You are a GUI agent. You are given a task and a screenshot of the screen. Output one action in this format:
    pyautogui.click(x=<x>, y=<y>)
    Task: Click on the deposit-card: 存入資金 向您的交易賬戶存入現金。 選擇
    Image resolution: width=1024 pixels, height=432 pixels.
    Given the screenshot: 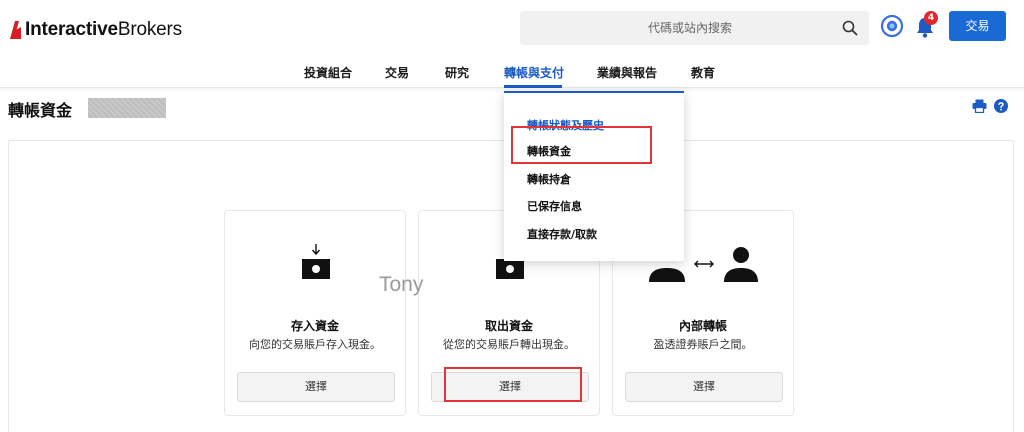 What is the action you would take?
    pyautogui.click(x=315, y=313)
    